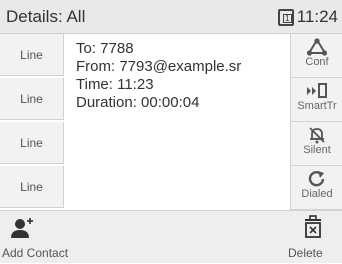 The width and height of the screenshot is (342, 264). I want to click on clock: 11:24, so click(317, 16).